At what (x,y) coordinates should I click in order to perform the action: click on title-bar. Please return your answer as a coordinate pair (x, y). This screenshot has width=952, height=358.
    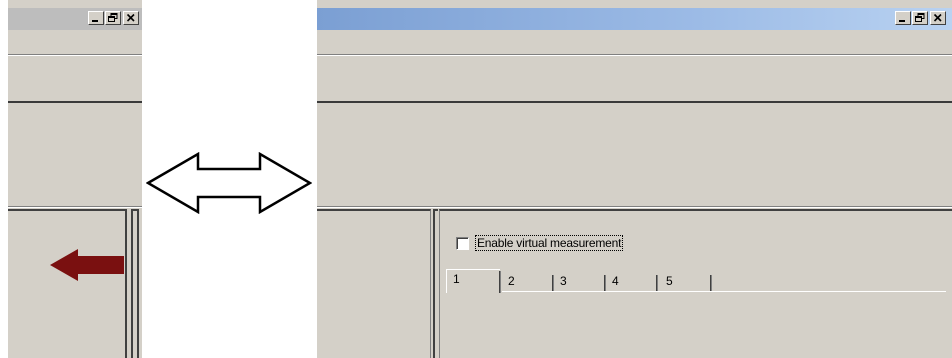
    Looking at the image, I should click on (634, 19).